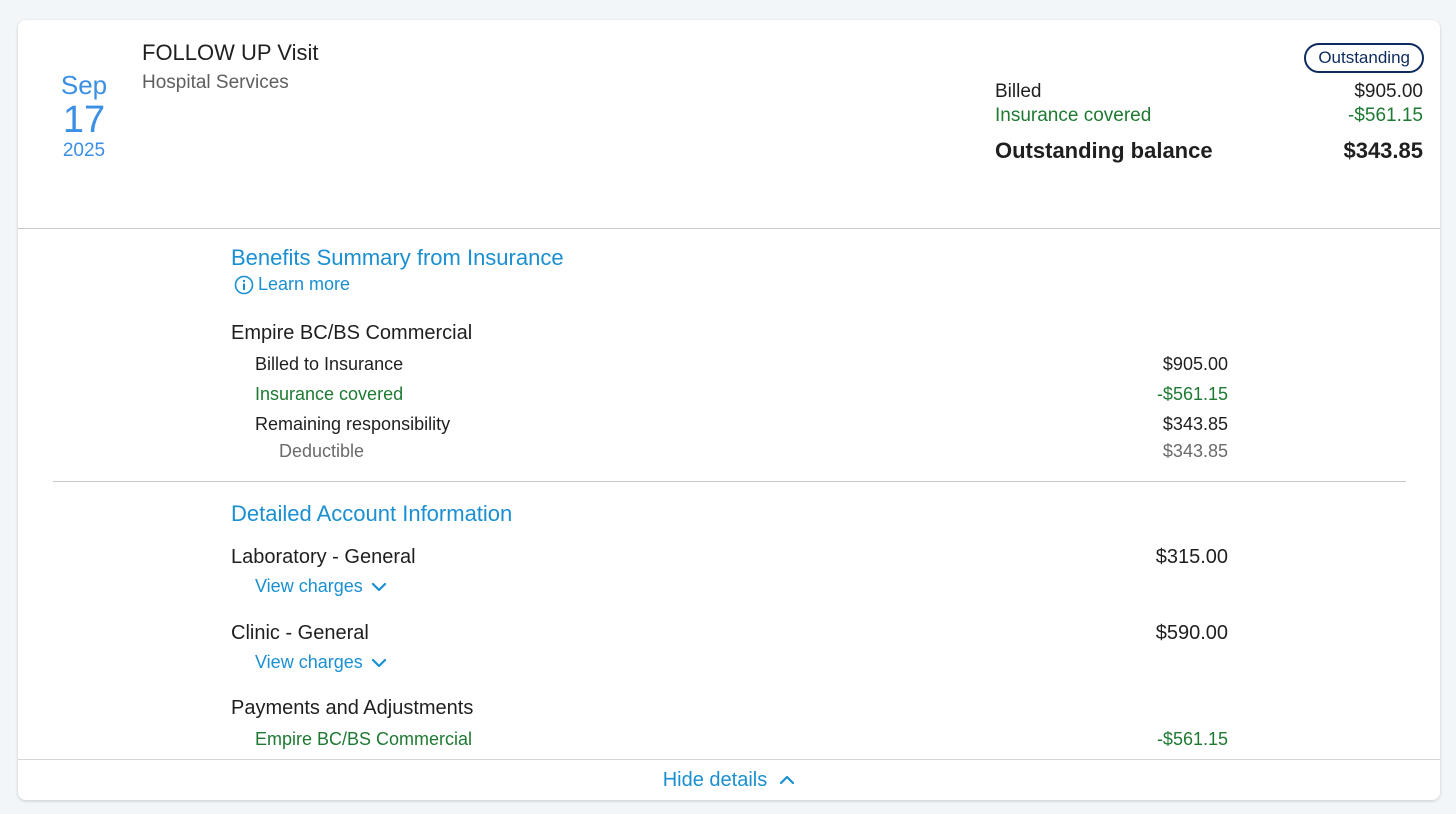  What do you see at coordinates (787, 780) in the screenshot?
I see `chevron-up-icon` at bounding box center [787, 780].